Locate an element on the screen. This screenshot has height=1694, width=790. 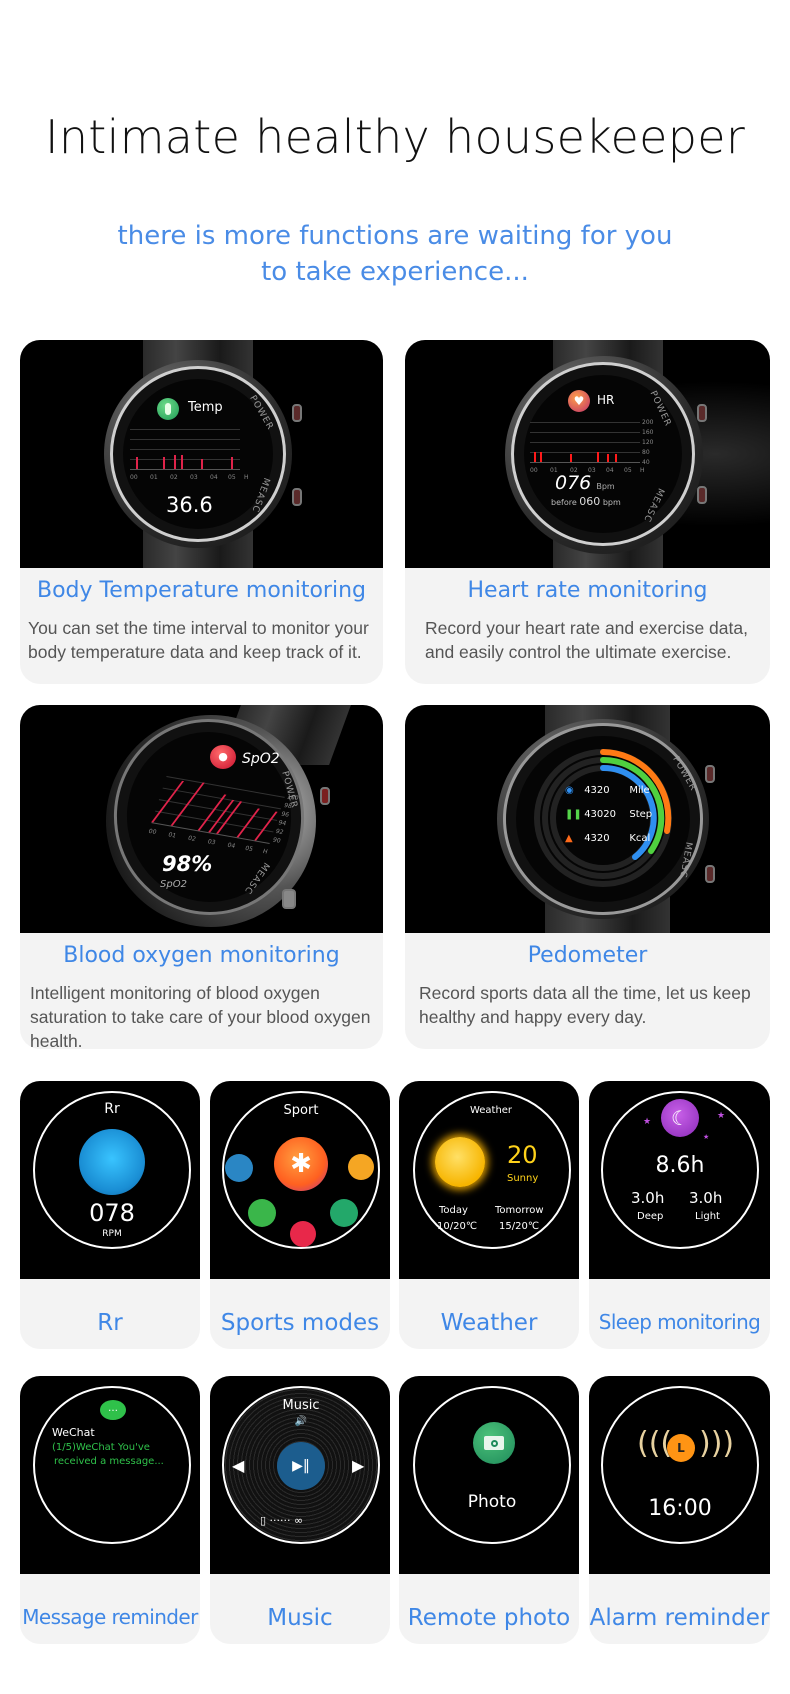
y-tick: 80 is located at coordinates (646, 452).